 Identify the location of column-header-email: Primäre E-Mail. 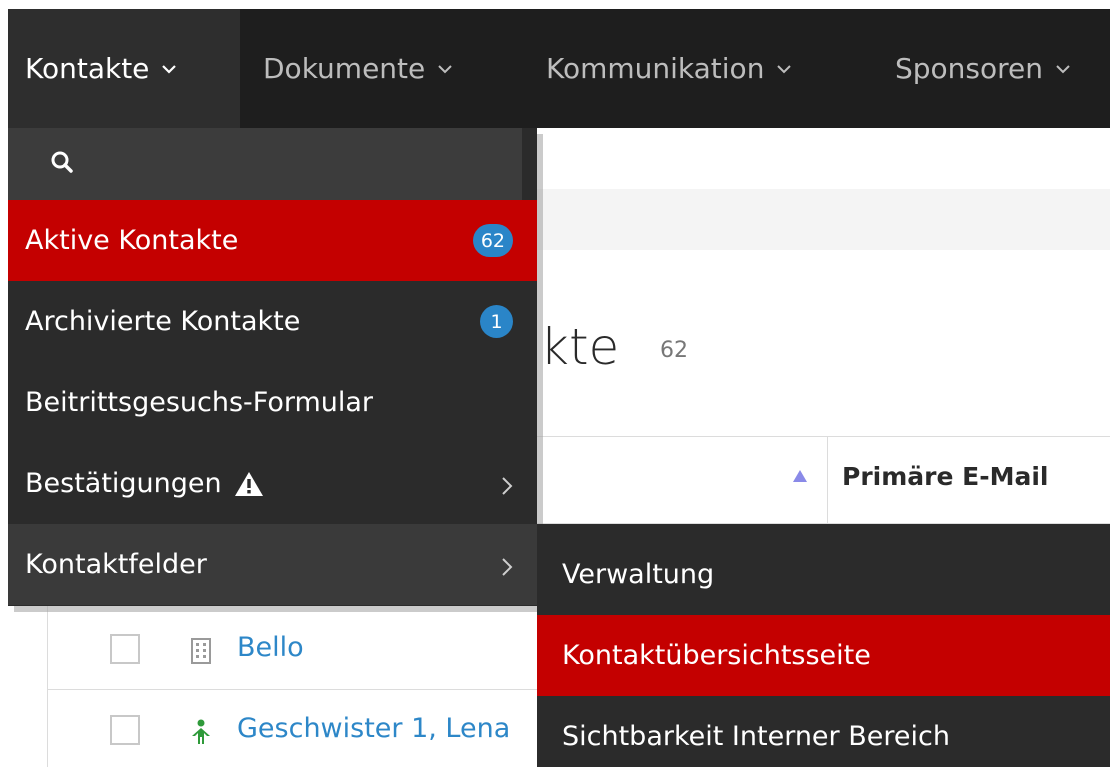
(945, 476).